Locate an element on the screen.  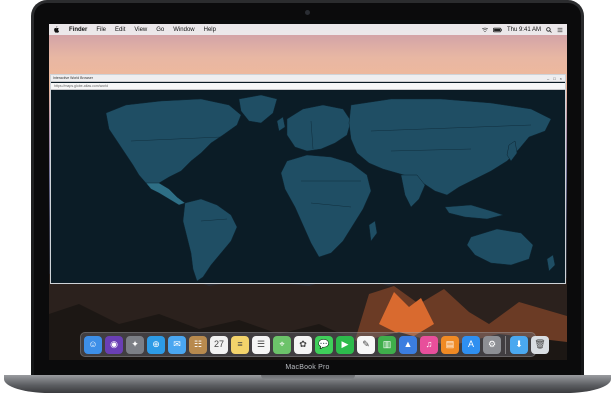
dock-app-launchpad: ✦ is located at coordinates (135, 344).